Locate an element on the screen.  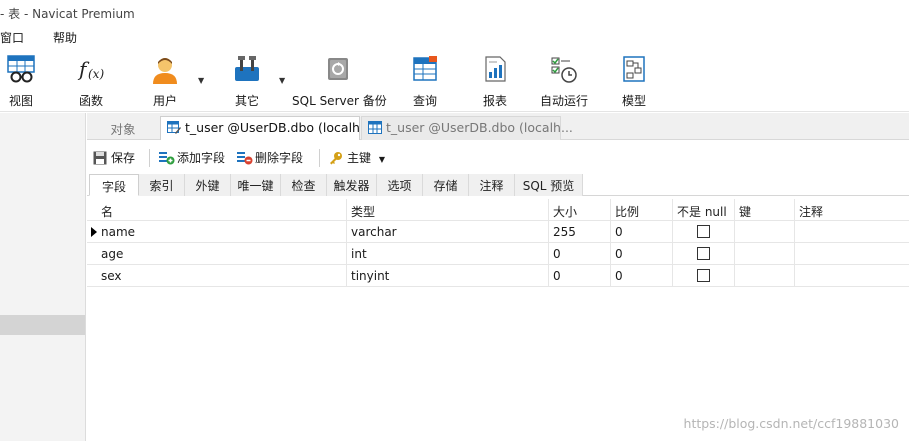
toolbar-model-button: 模型 is located at coordinates (634, 82).